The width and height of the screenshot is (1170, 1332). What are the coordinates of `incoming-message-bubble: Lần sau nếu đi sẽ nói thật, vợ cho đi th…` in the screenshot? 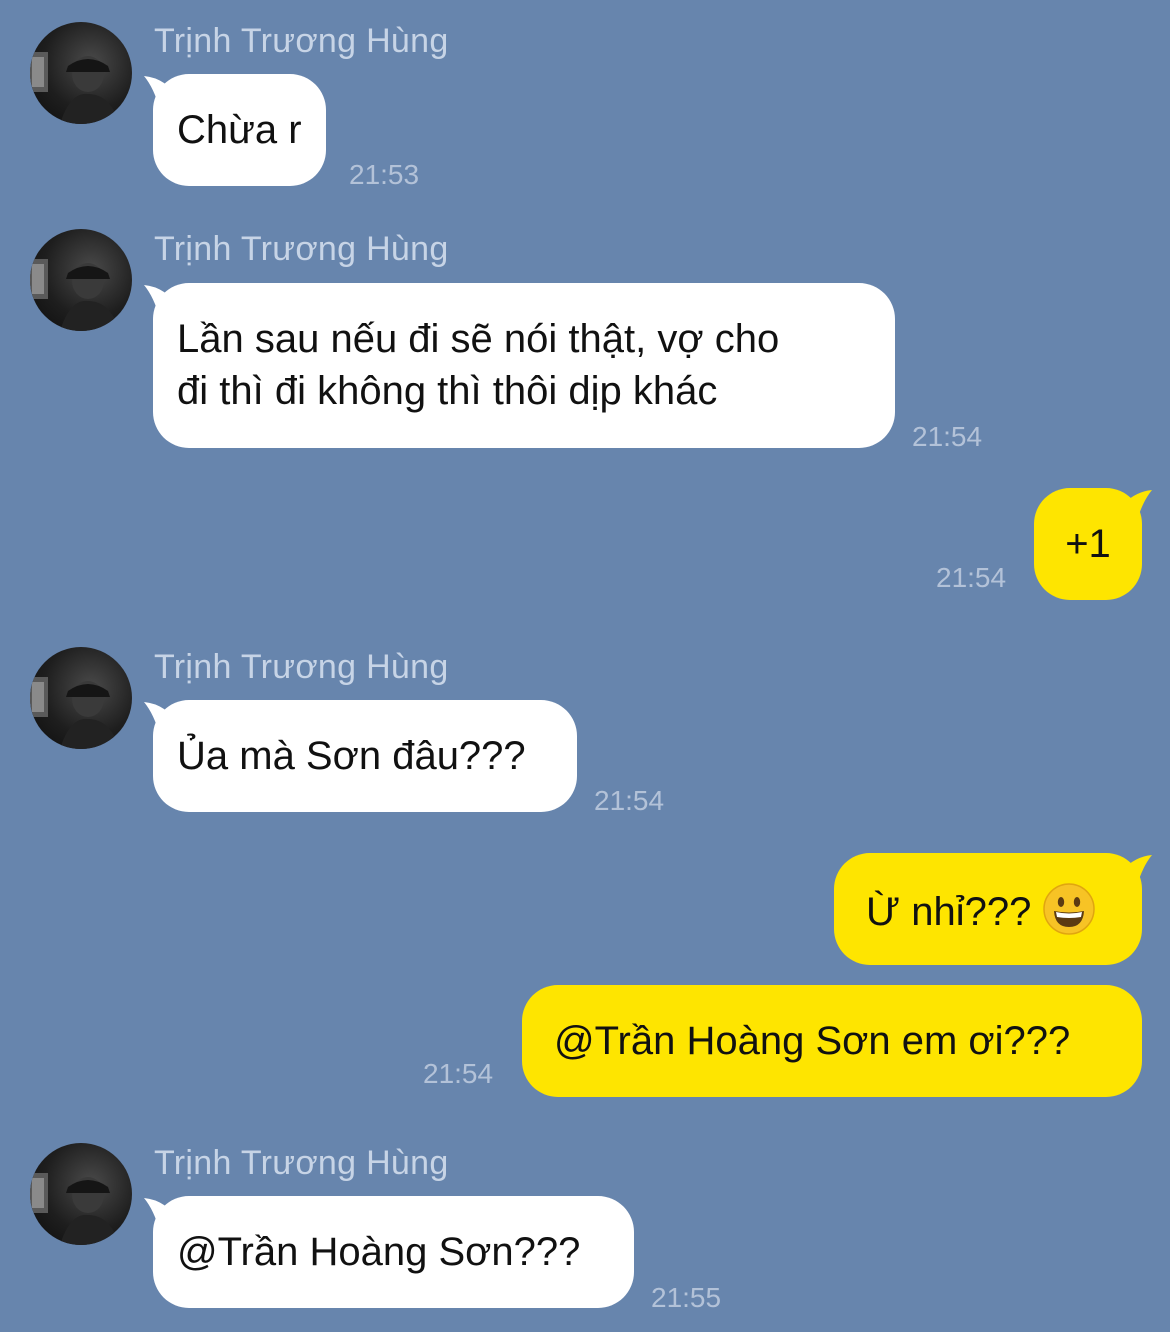 It's located at (524, 365).